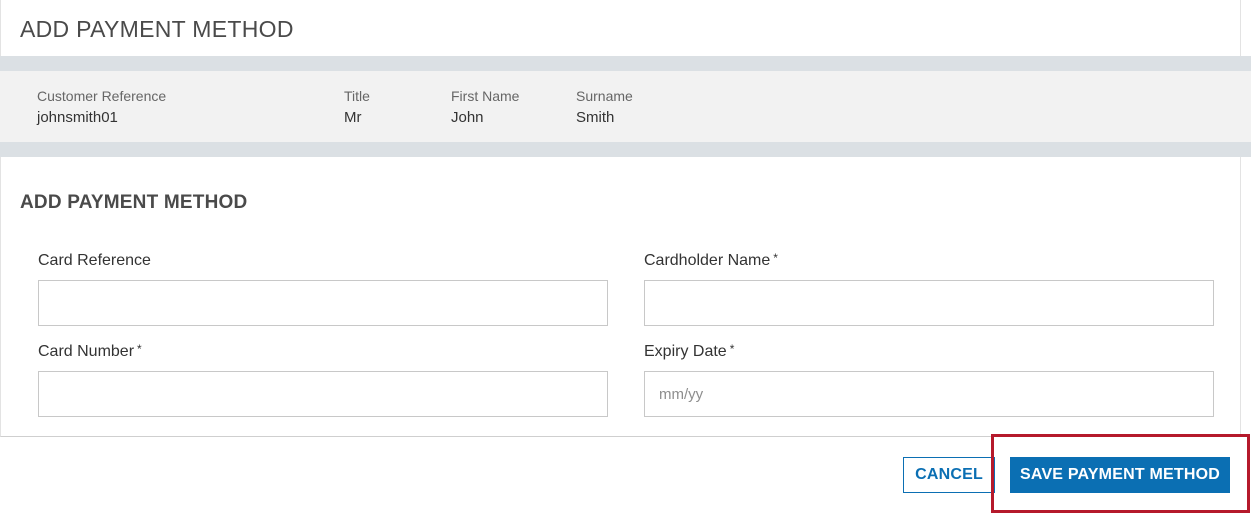 The image size is (1251, 515). Describe the element at coordinates (102, 96) in the screenshot. I see `customer-reference-label: Customer Reference` at that location.